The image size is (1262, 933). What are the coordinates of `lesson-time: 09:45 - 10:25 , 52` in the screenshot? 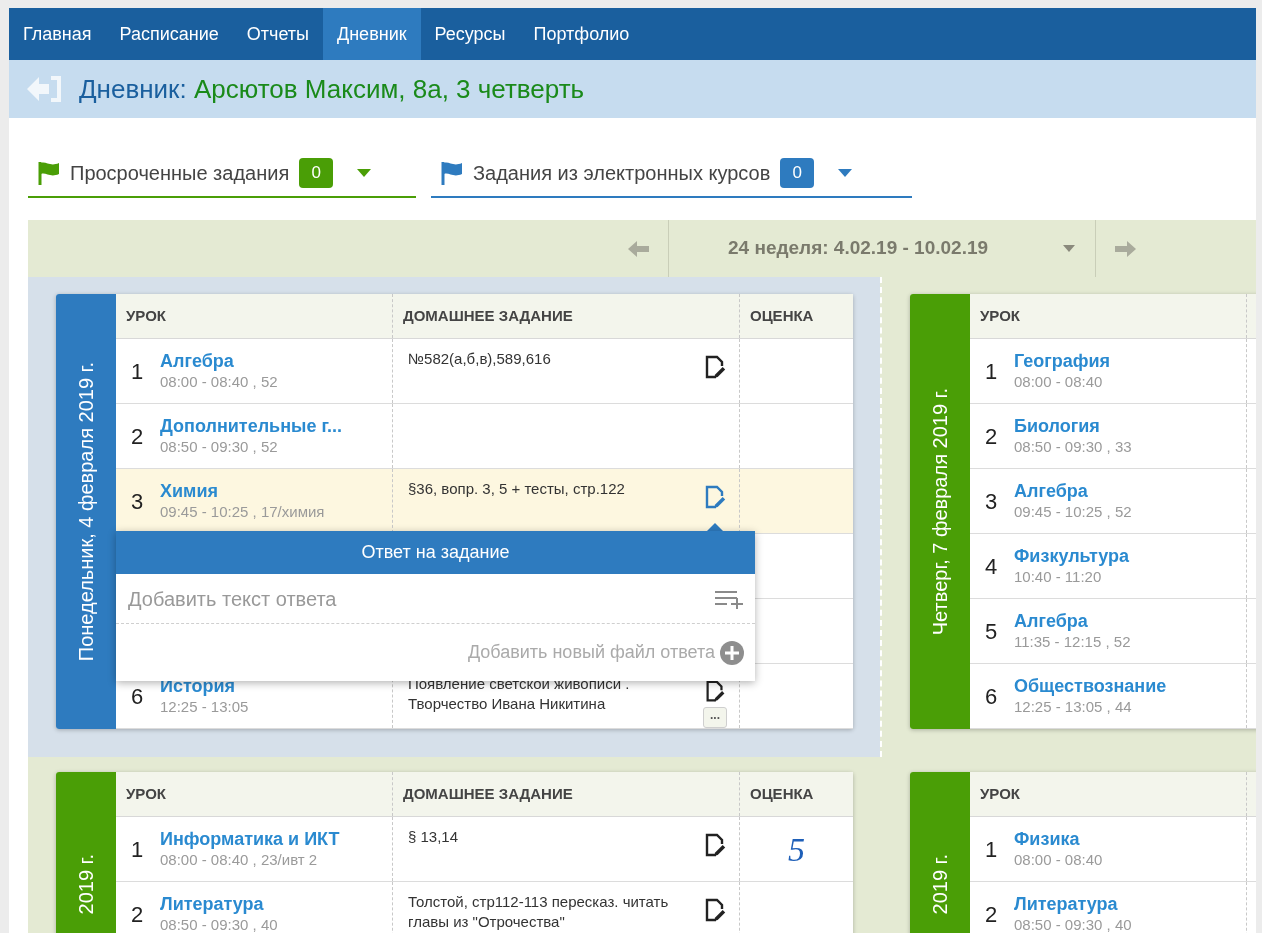 It's located at (1073, 512).